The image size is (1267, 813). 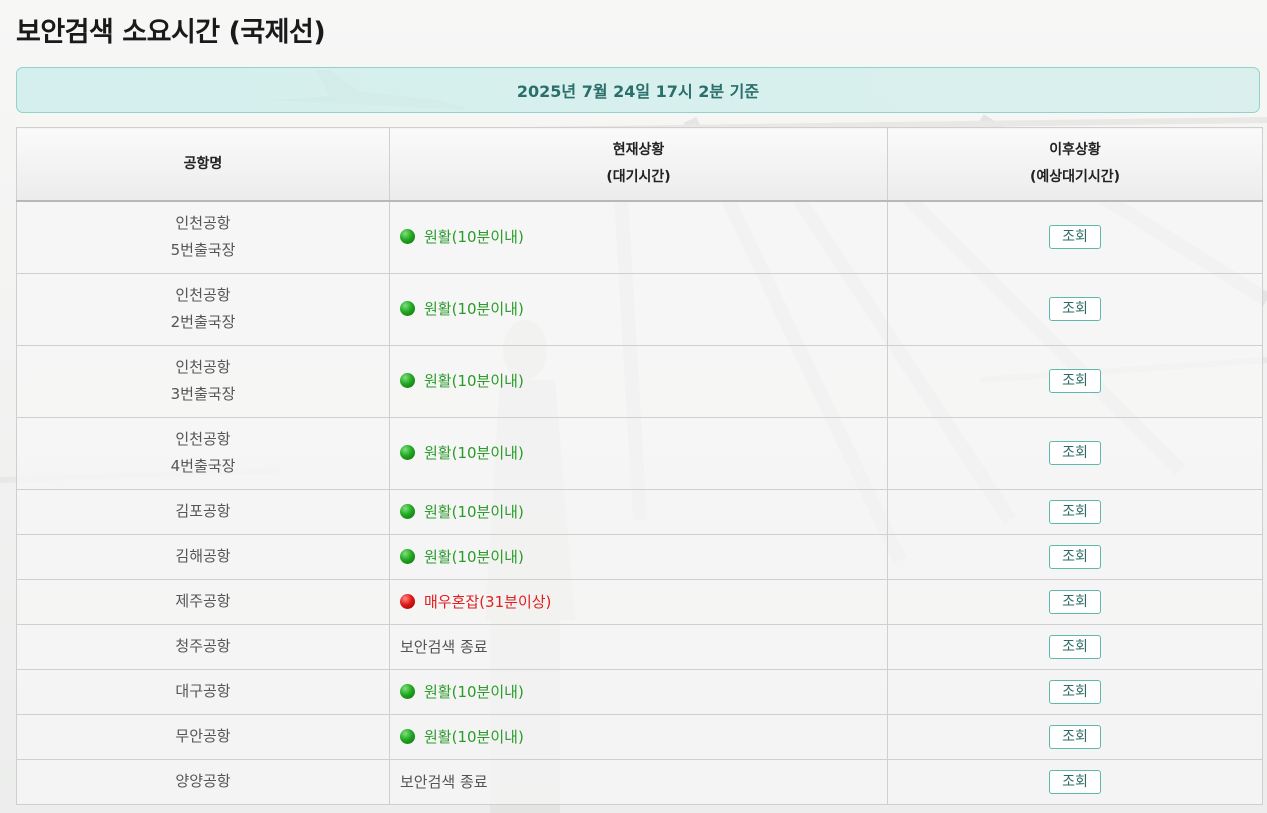 I want to click on table-row: 무안공항 원활(10분이내) 조회, so click(x=639, y=736).